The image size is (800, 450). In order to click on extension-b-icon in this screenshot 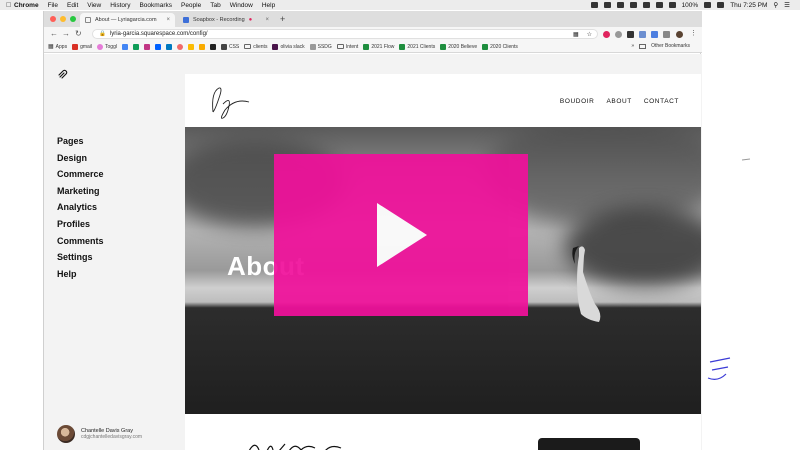, I will do `click(630, 34)`.